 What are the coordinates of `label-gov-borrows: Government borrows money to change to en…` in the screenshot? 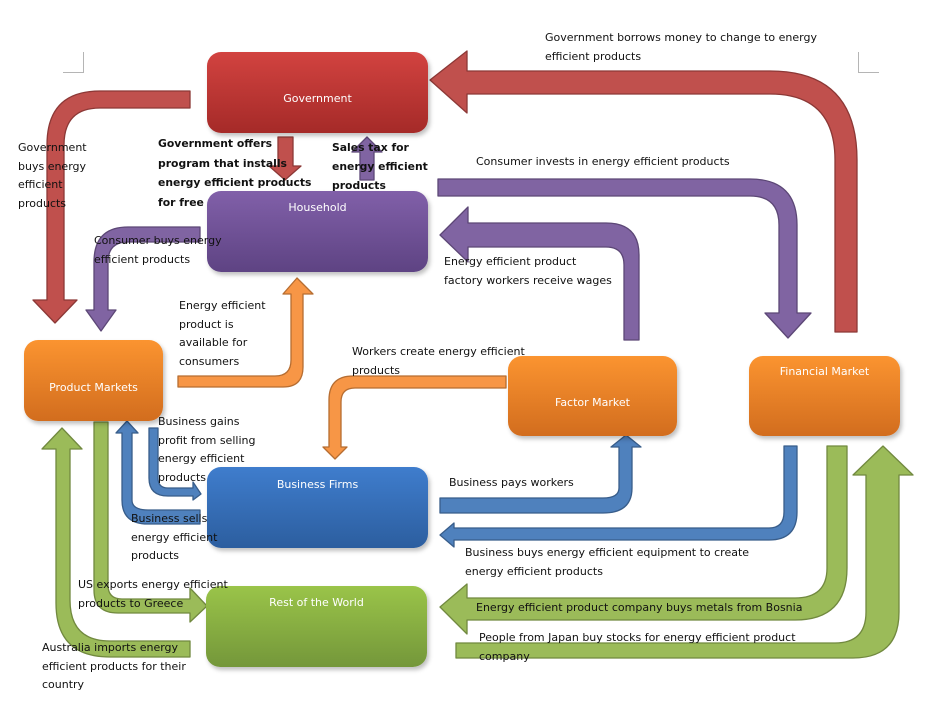 It's located at (681, 47).